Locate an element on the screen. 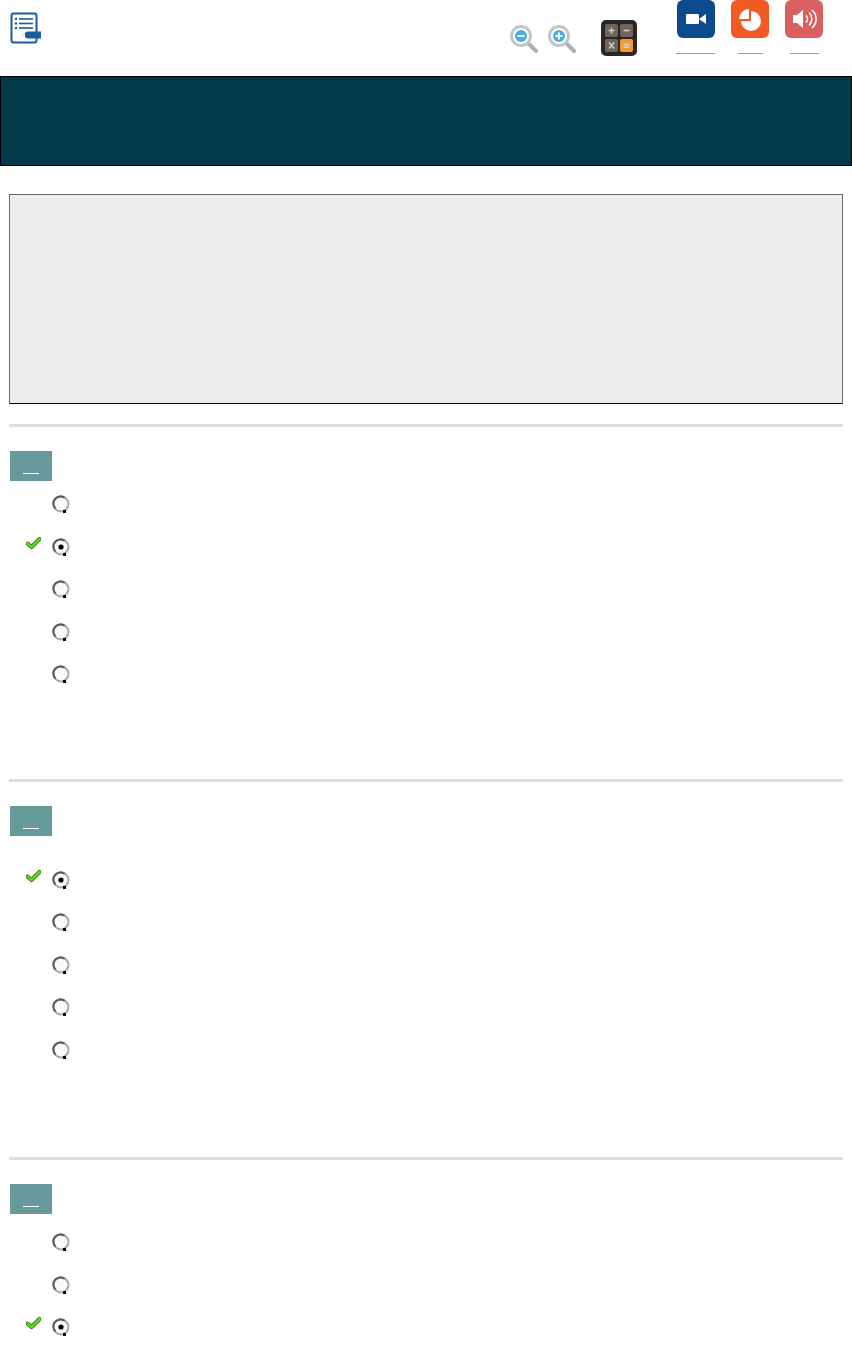 The height and width of the screenshot is (1348, 852). calculator-icon is located at coordinates (619, 38).